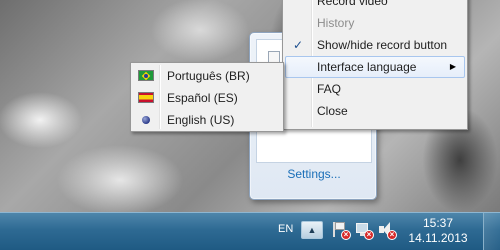 This screenshot has width=500, height=250. Describe the element at coordinates (201, 120) in the screenshot. I see `language-item-label: English (US)` at that location.